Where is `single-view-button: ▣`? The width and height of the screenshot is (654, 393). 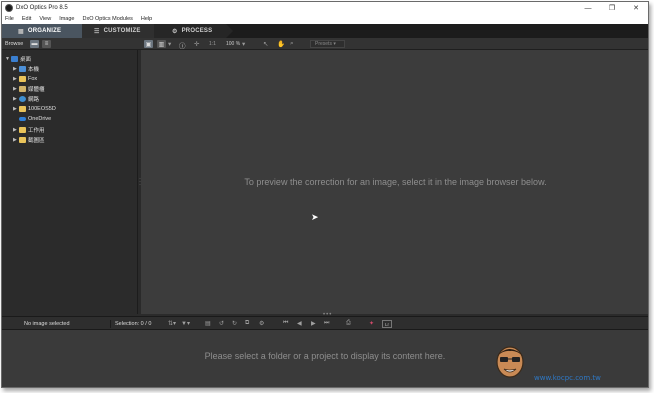
single-view-button: ▣ is located at coordinates (148, 44).